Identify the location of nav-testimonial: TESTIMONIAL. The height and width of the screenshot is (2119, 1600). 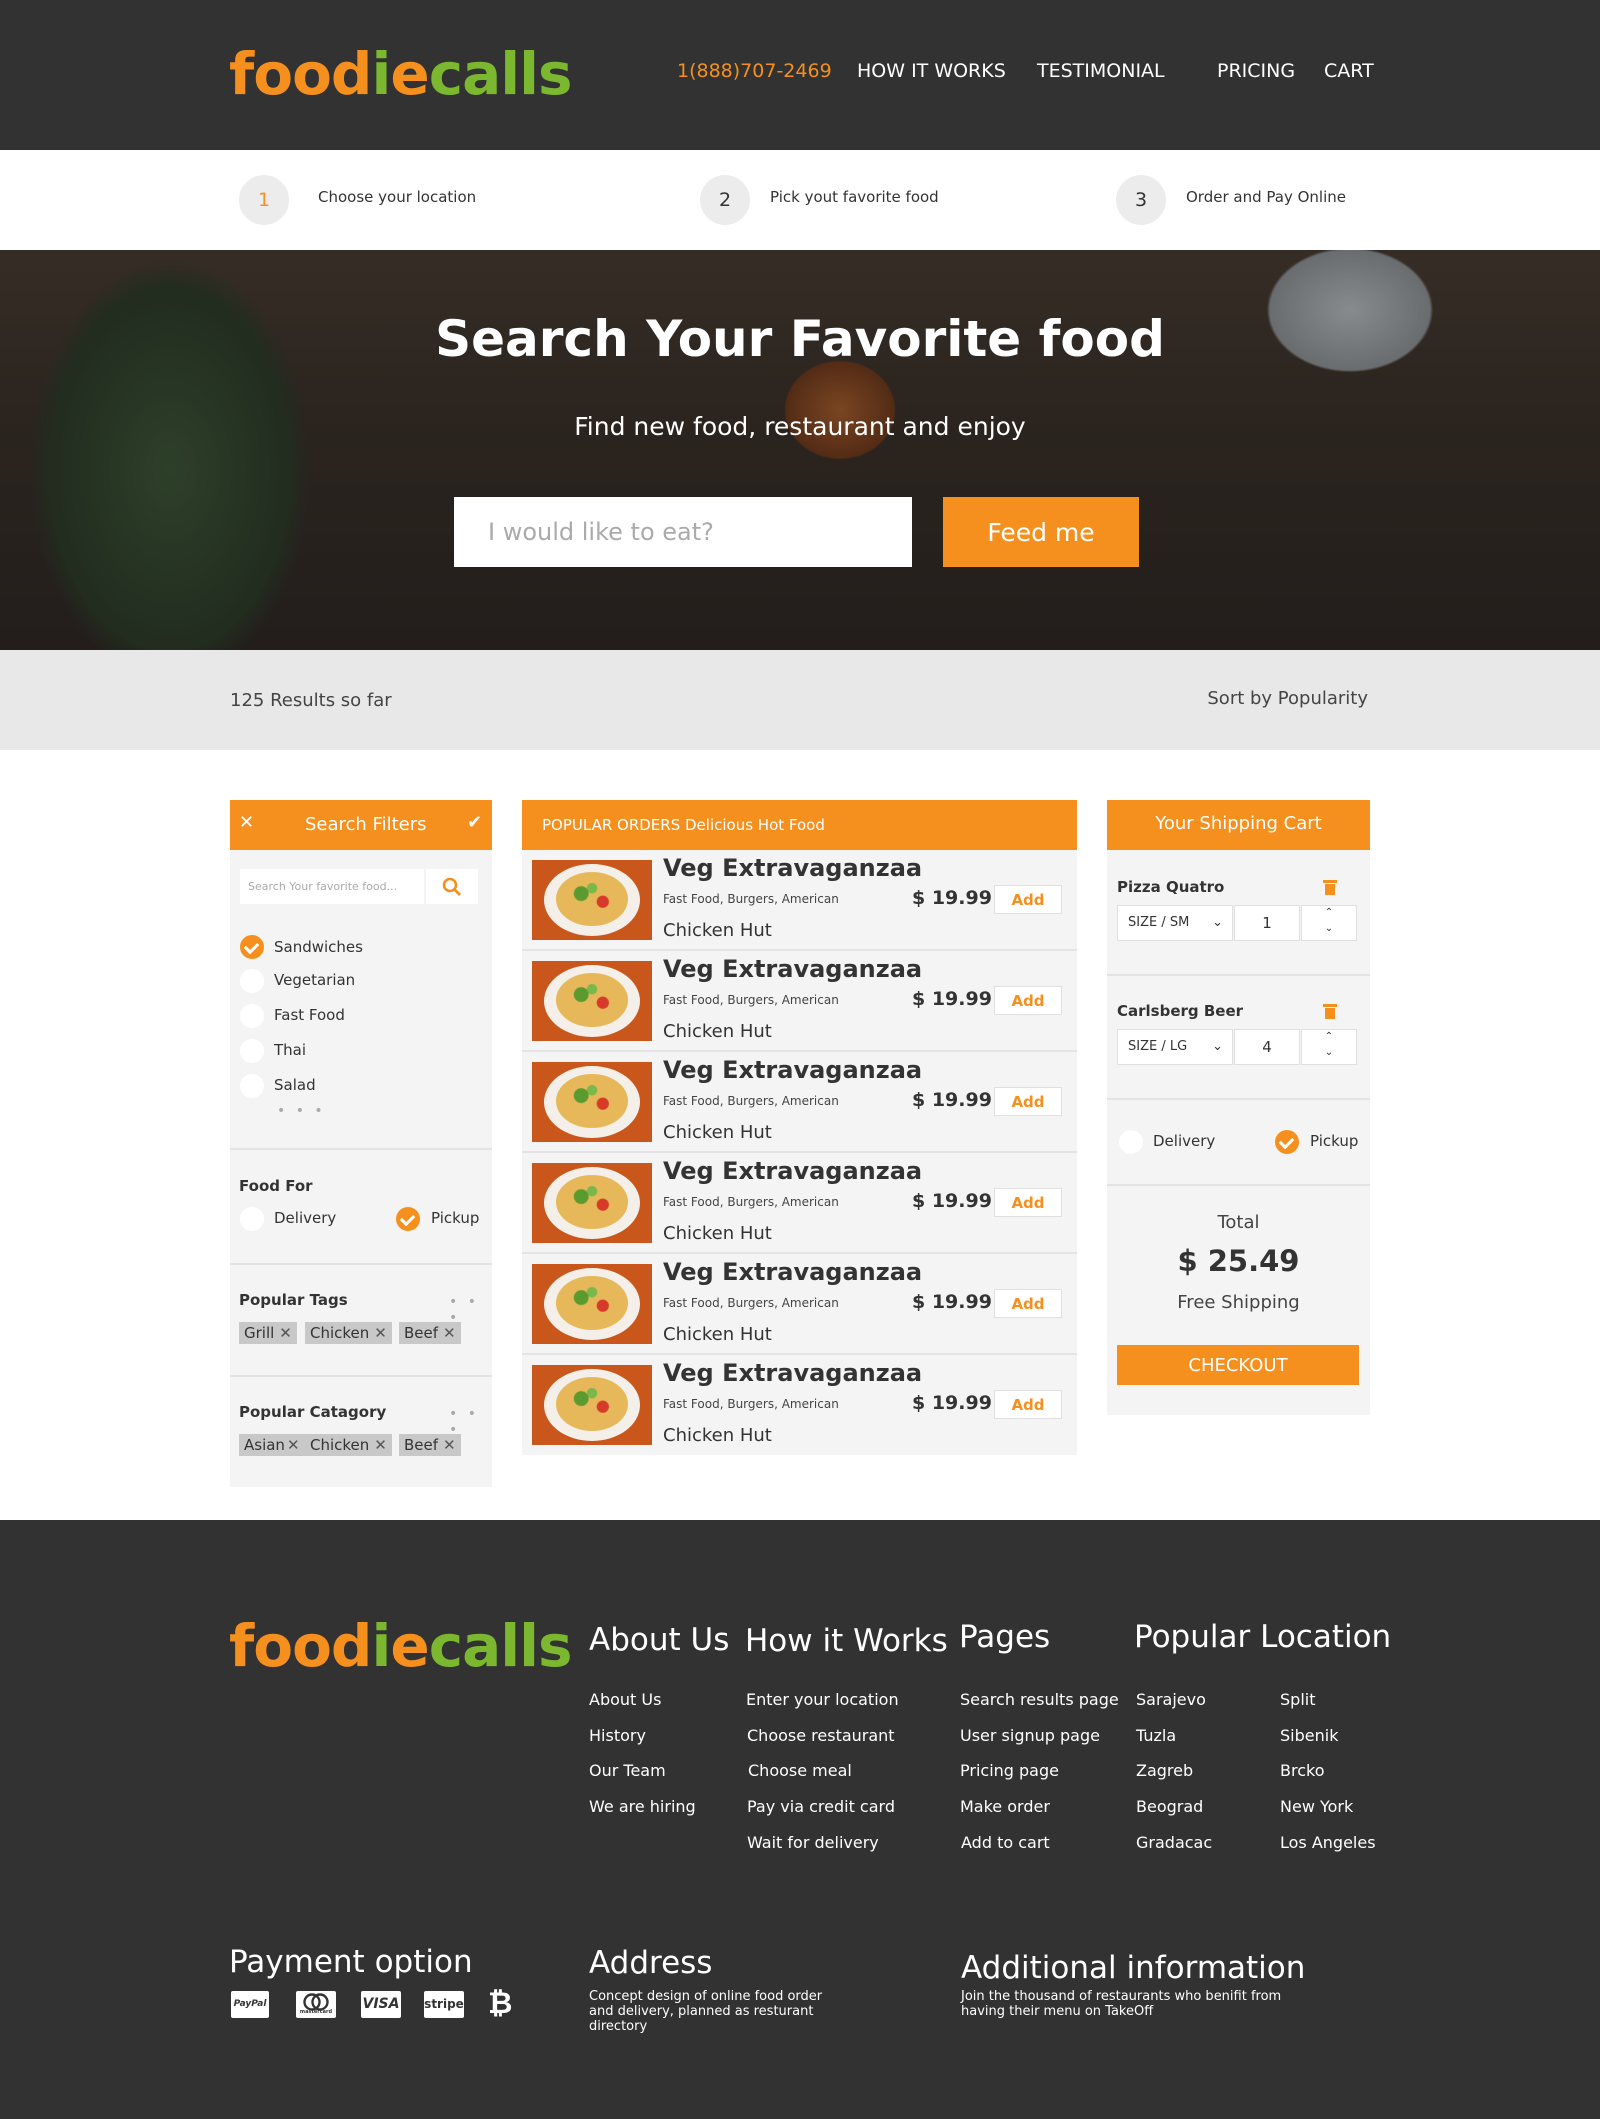
(1101, 71).